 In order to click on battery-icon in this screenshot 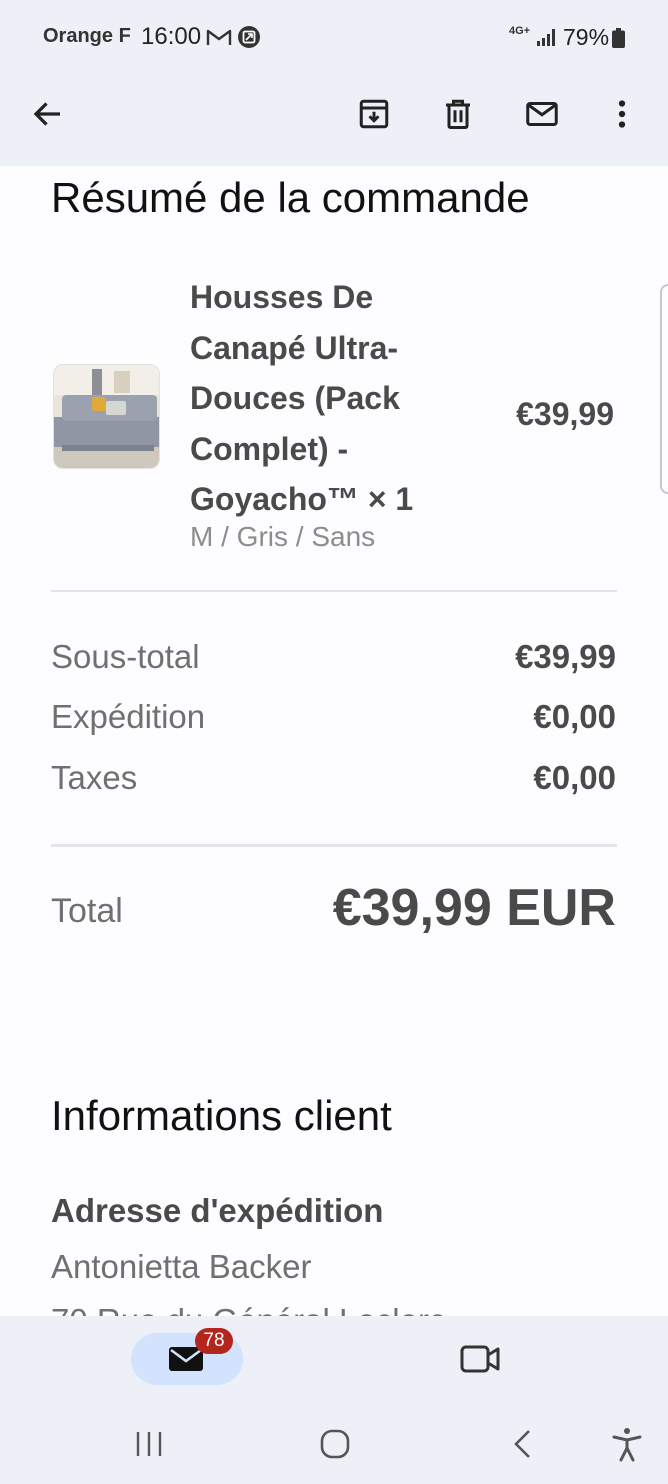, I will do `click(618, 38)`.